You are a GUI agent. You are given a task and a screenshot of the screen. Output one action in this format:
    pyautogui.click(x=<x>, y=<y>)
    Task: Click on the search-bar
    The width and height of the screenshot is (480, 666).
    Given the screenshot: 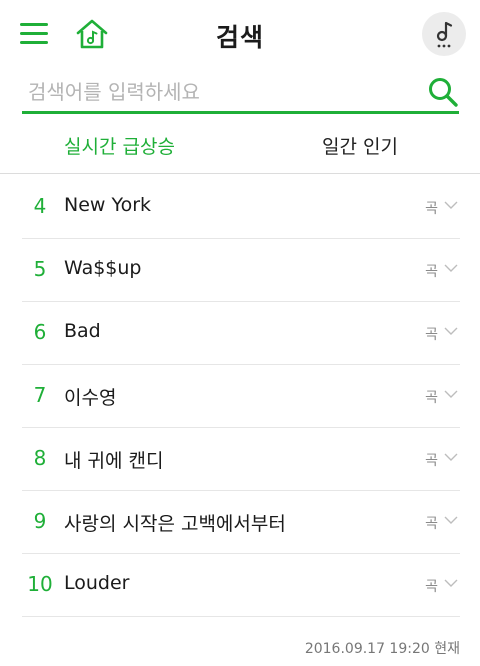 What is the action you would take?
    pyautogui.click(x=240, y=93)
    